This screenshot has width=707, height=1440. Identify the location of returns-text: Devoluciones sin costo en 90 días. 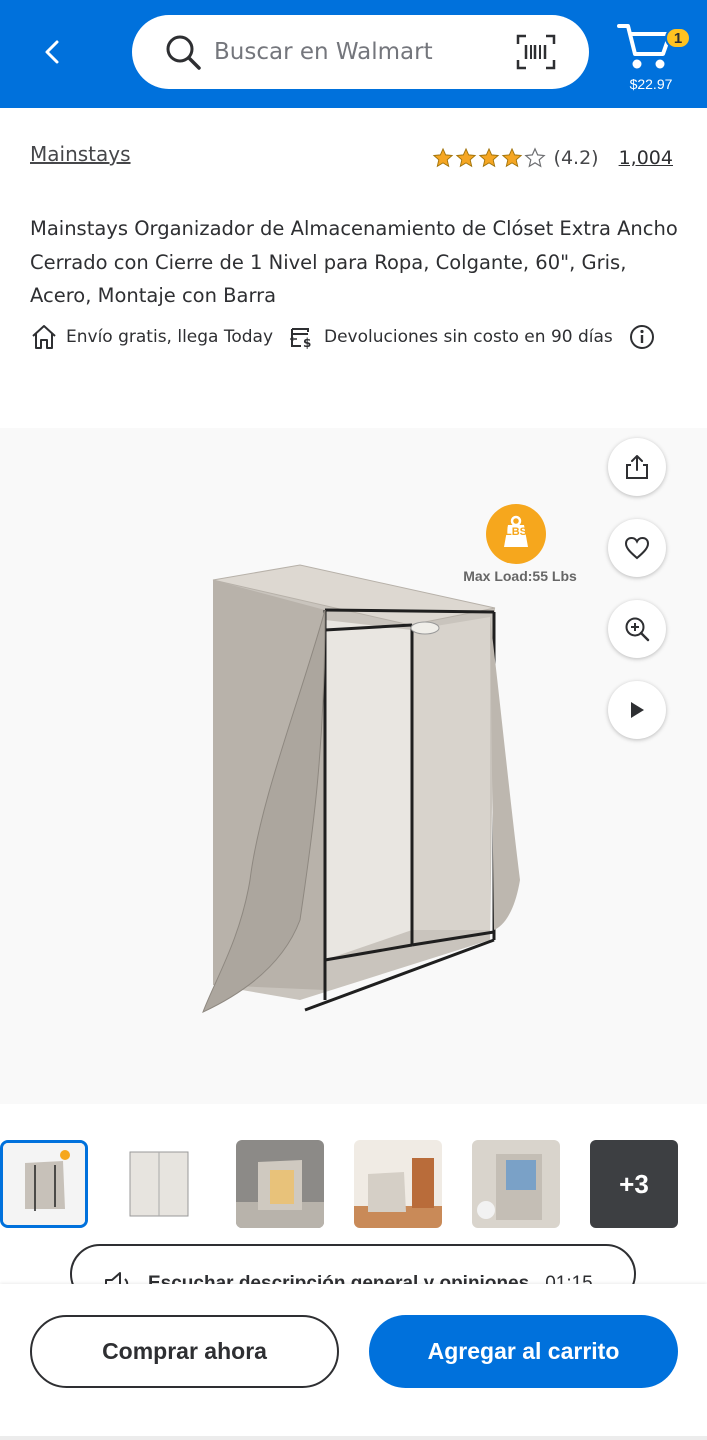
(468, 337).